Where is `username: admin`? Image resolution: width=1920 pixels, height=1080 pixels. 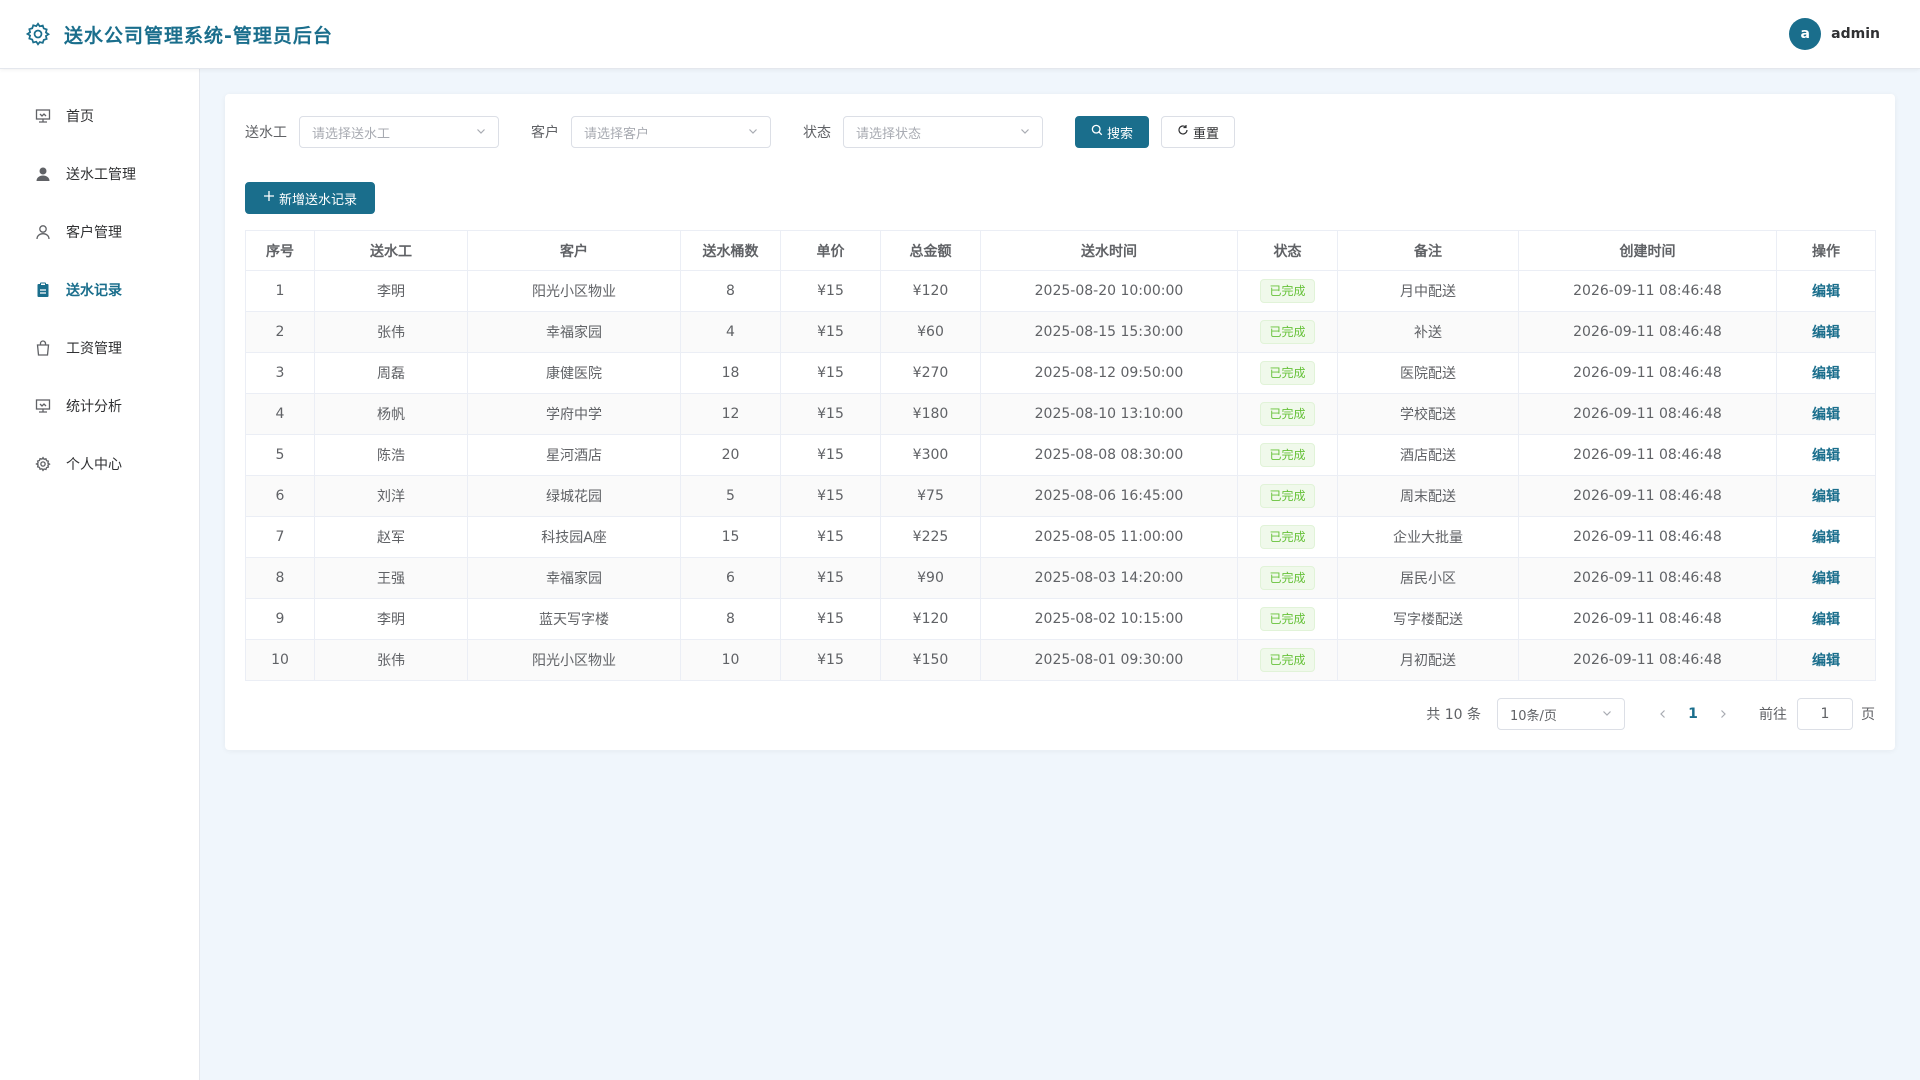 username: admin is located at coordinates (1855, 34).